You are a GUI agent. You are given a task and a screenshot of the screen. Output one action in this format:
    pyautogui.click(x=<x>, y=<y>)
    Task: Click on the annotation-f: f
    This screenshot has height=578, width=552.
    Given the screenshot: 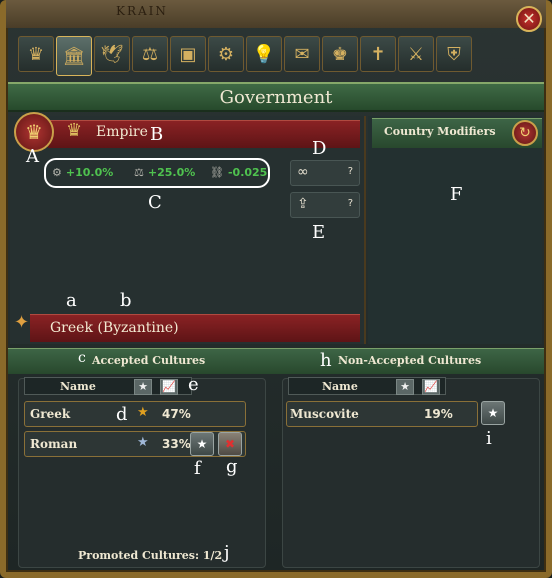 What is the action you would take?
    pyautogui.click(x=197, y=468)
    